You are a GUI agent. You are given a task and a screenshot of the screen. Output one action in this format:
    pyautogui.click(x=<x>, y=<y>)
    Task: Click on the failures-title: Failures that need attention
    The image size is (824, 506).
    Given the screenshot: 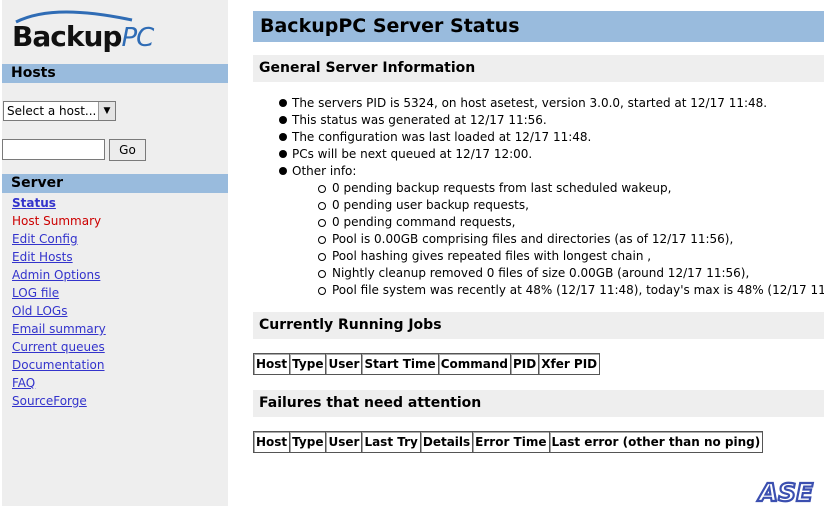 What is the action you would take?
    pyautogui.click(x=538, y=403)
    